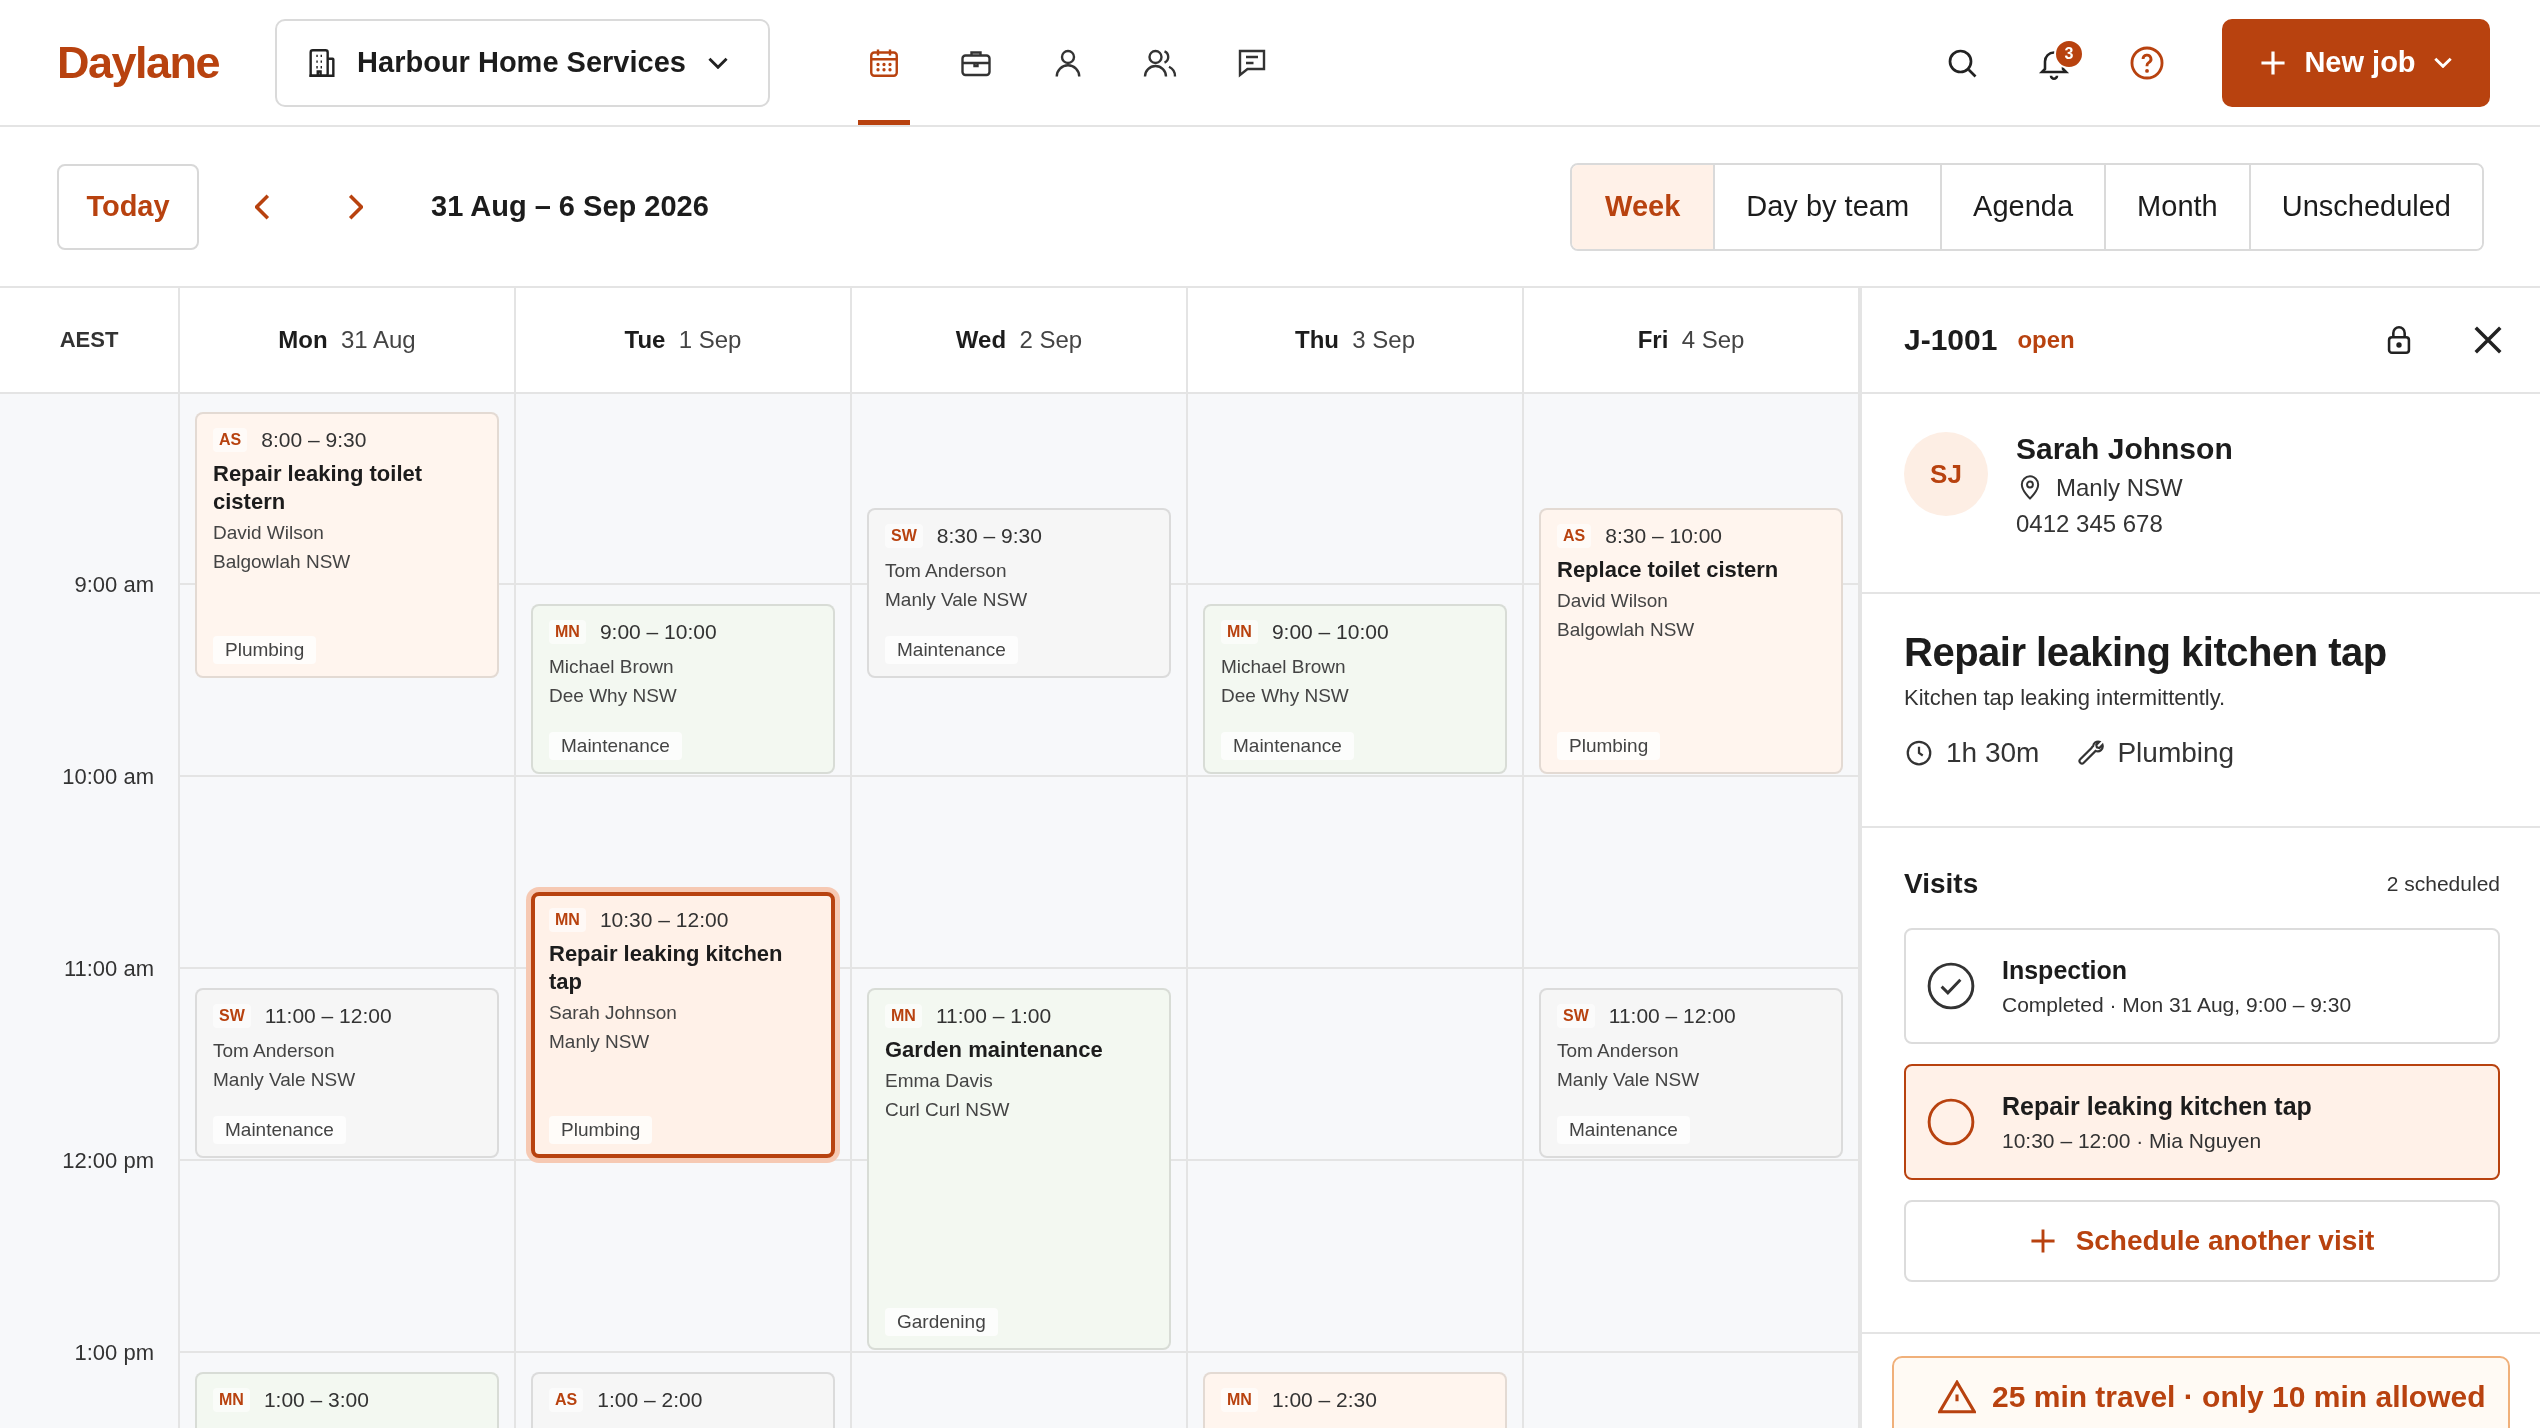 This screenshot has width=2540, height=1428. What do you see at coordinates (1019, 340) in the screenshot?
I see `day-header: Wed 2 Sep` at bounding box center [1019, 340].